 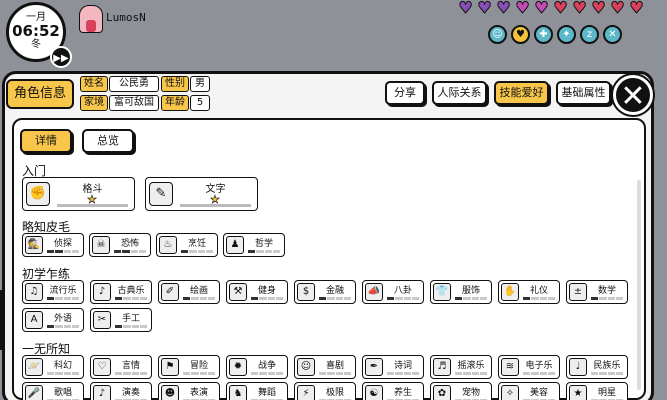 What do you see at coordinates (566, 34) in the screenshot?
I see `sparkle-icon: ✦` at bounding box center [566, 34].